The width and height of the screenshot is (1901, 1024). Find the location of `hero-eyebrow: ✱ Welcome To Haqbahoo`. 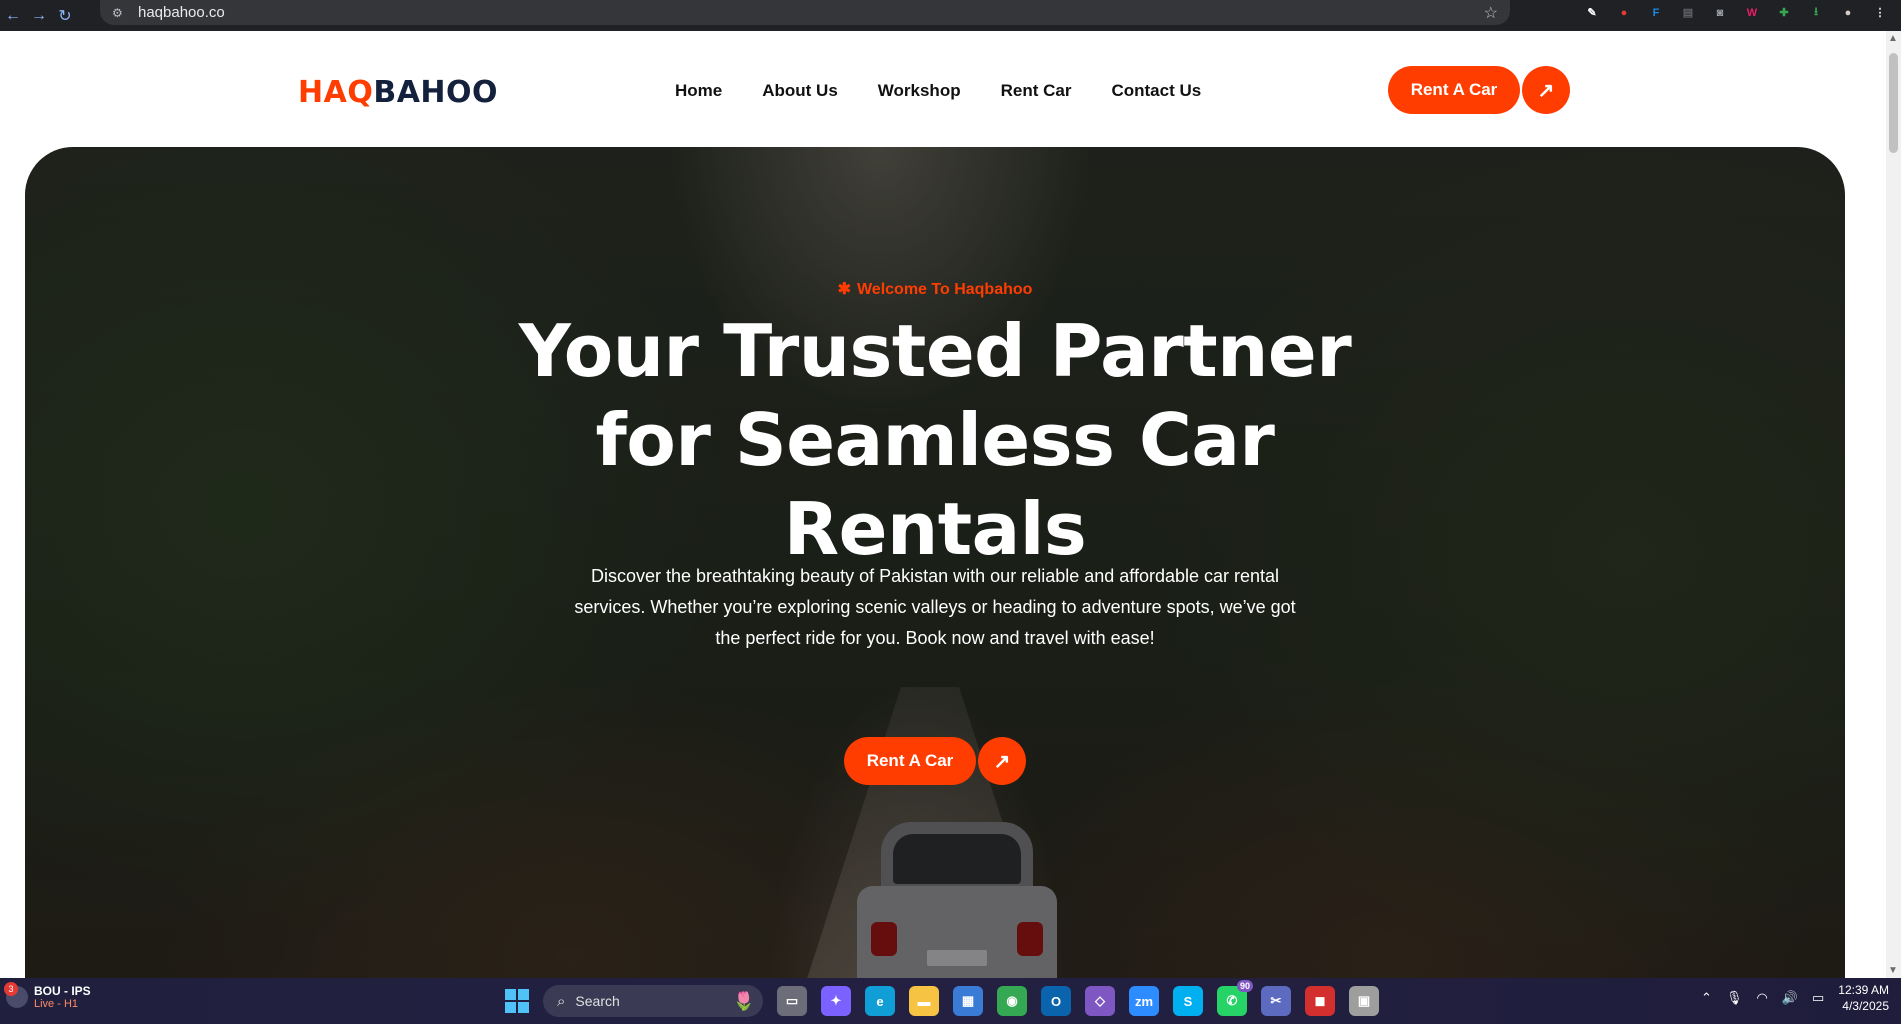

hero-eyebrow: ✱ Welcome To Haqbahoo is located at coordinates (935, 289).